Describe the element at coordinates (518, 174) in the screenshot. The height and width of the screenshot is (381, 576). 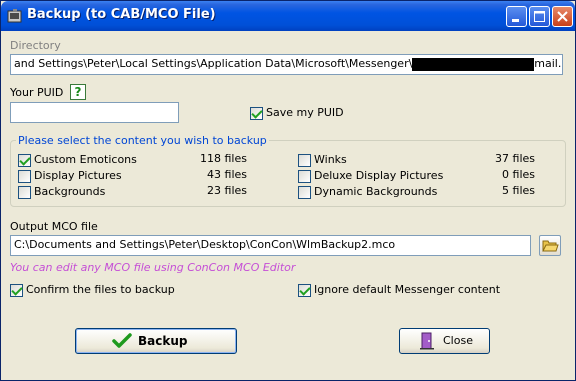
I see `deluxe-display-pictures-count: 0 files` at that location.